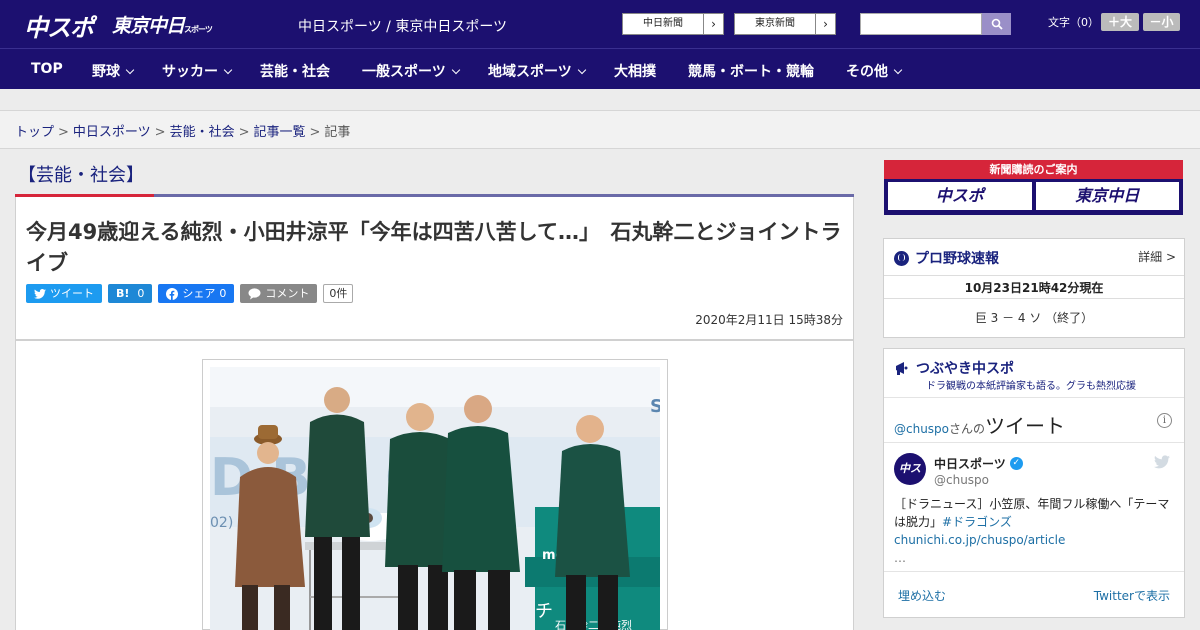 The width and height of the screenshot is (1200, 630). I want to click on baseball-icon, so click(901, 258).